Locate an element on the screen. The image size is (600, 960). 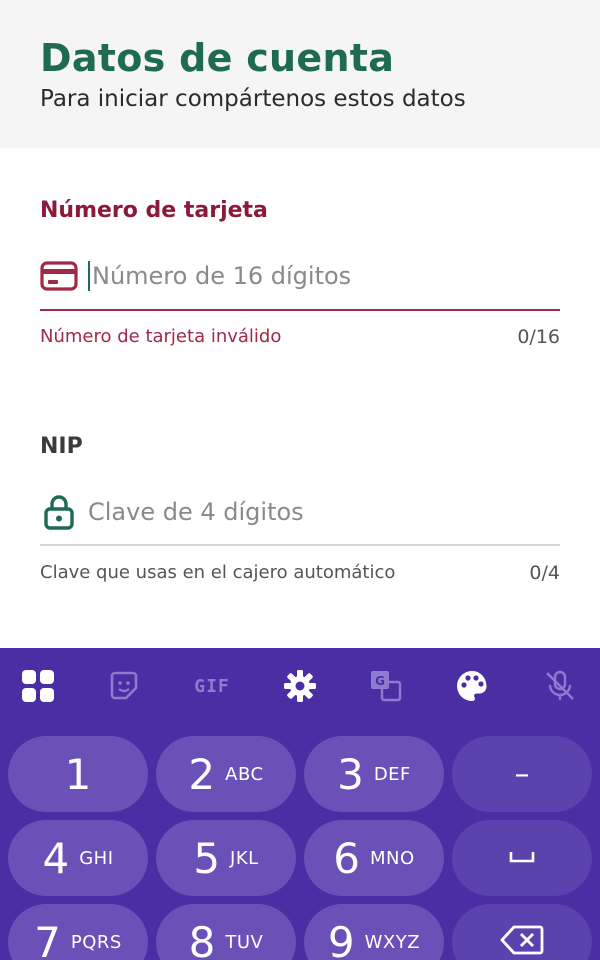
key-6: 6 MNO is located at coordinates (374, 858).